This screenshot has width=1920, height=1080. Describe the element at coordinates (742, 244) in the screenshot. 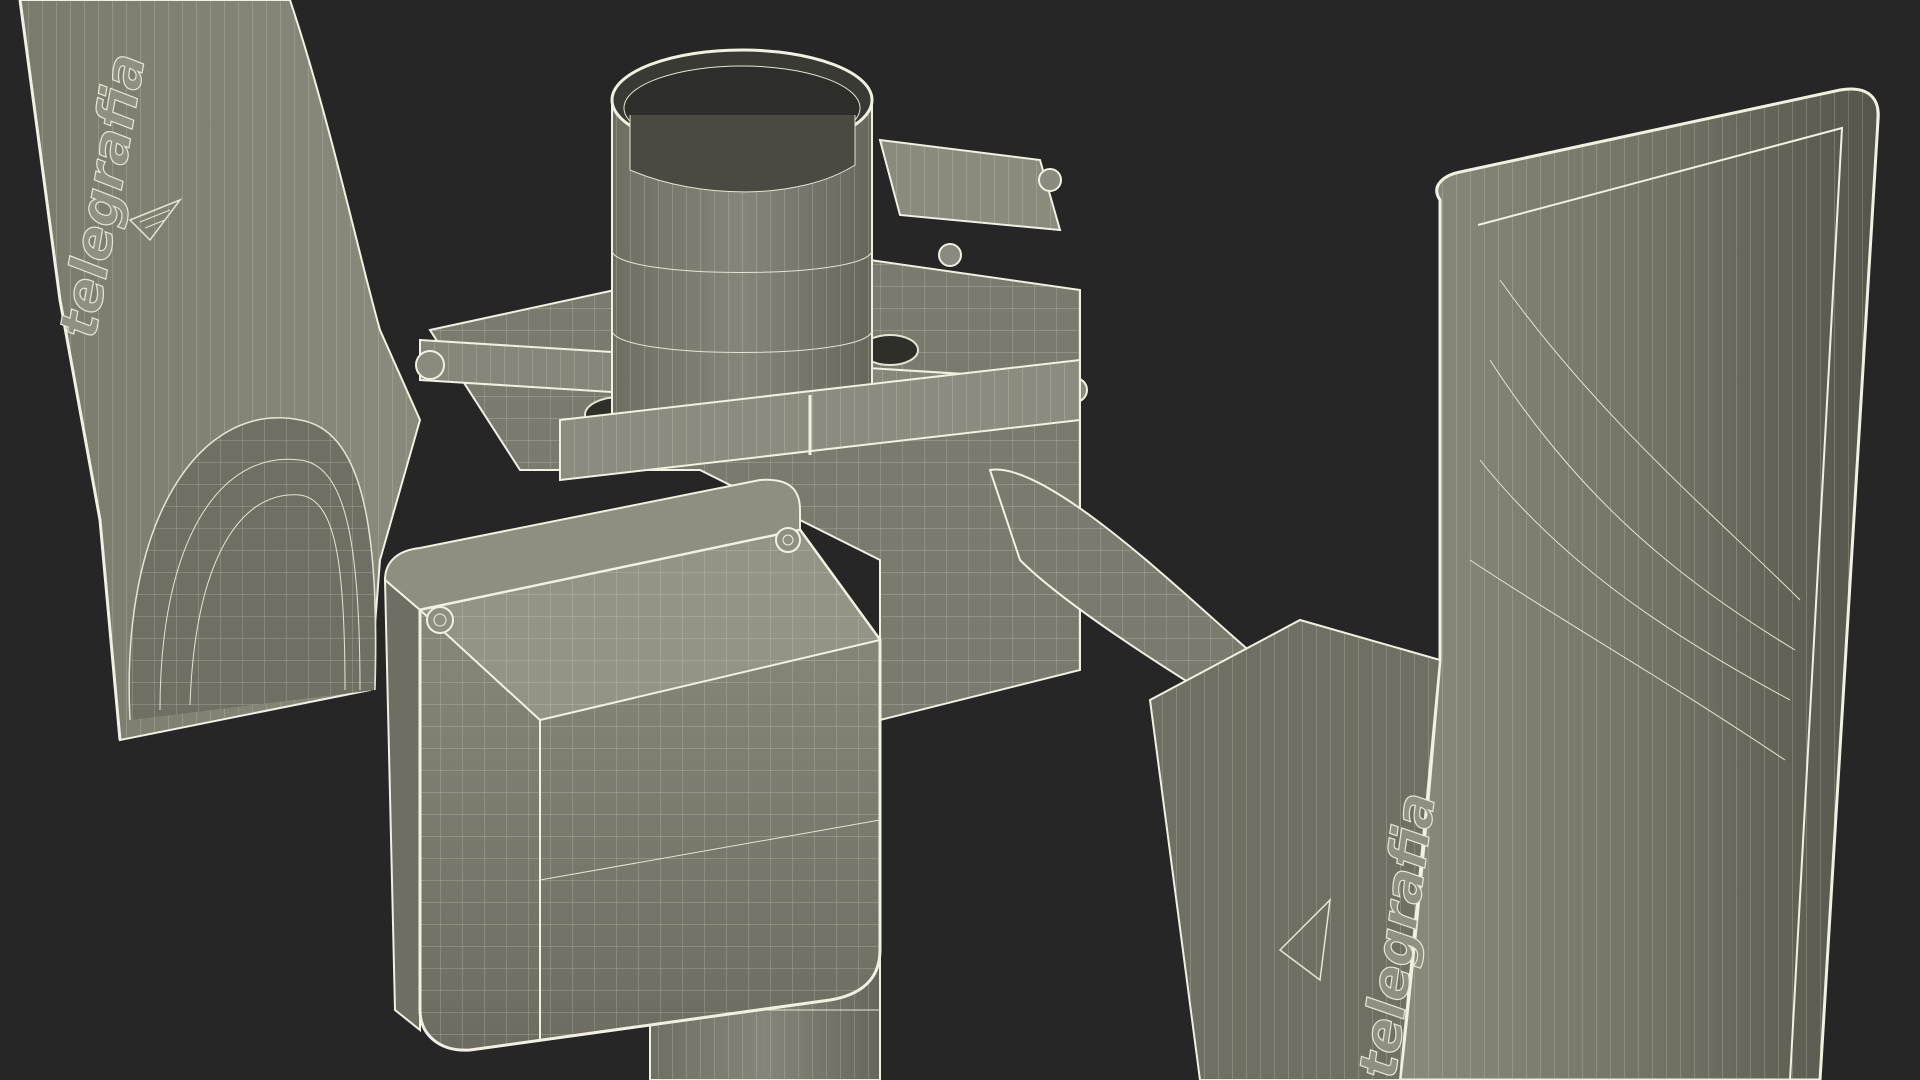

I see `upper-tube` at that location.